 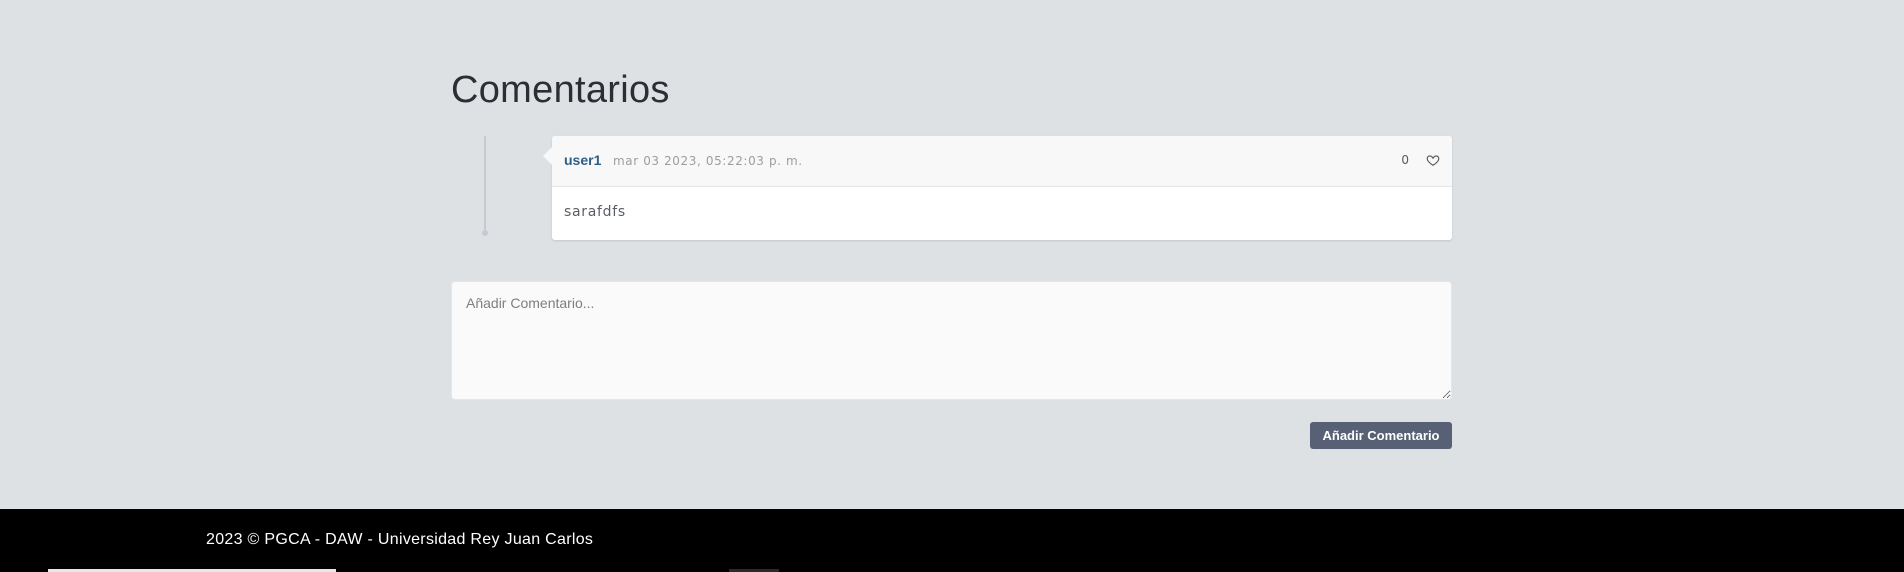 I want to click on add-comment-textarea, so click(x=951, y=340).